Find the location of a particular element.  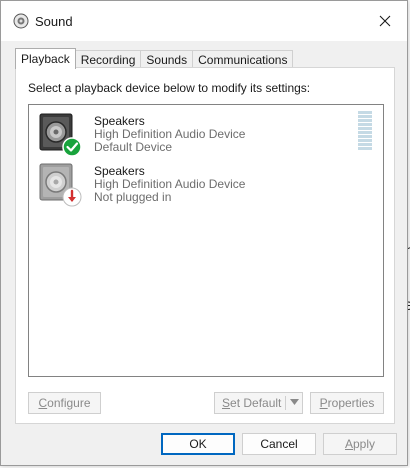

properties-button: Properties is located at coordinates (347, 403).